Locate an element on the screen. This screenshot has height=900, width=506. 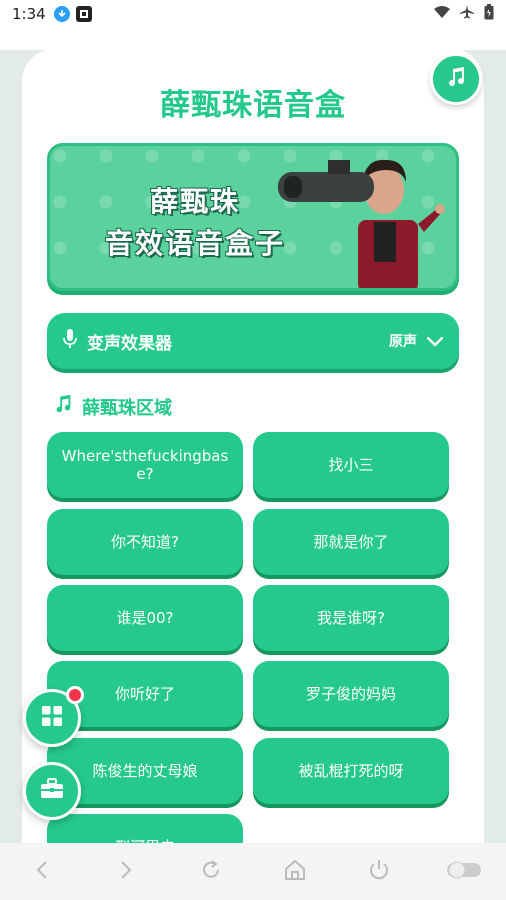
banner-image: 薛甄珠 音效语音盒子 is located at coordinates (253, 217).